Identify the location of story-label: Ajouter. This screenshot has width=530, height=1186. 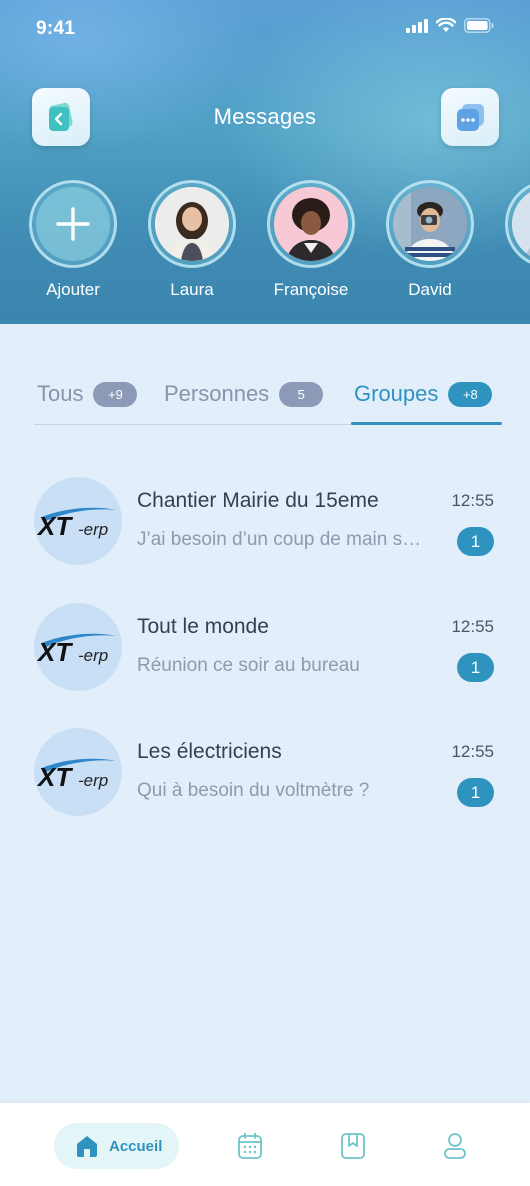
(73, 289).